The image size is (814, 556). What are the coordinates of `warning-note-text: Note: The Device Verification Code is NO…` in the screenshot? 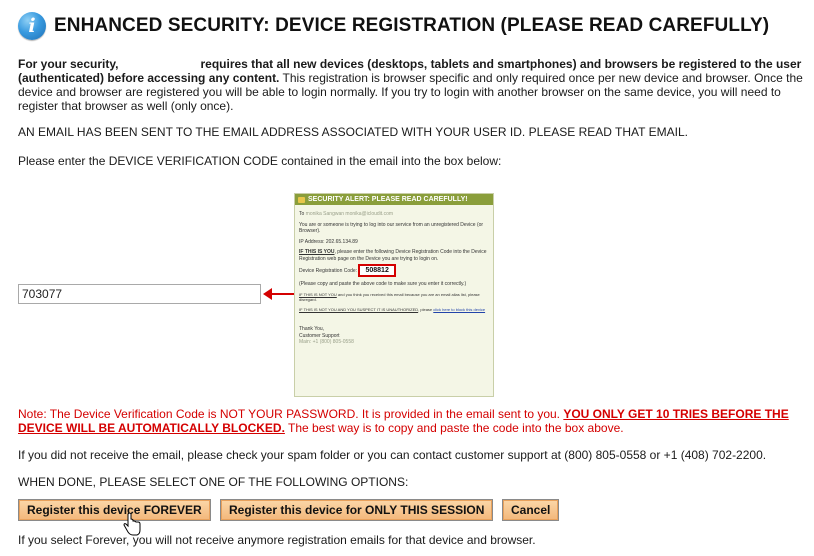 It's located at (291, 414).